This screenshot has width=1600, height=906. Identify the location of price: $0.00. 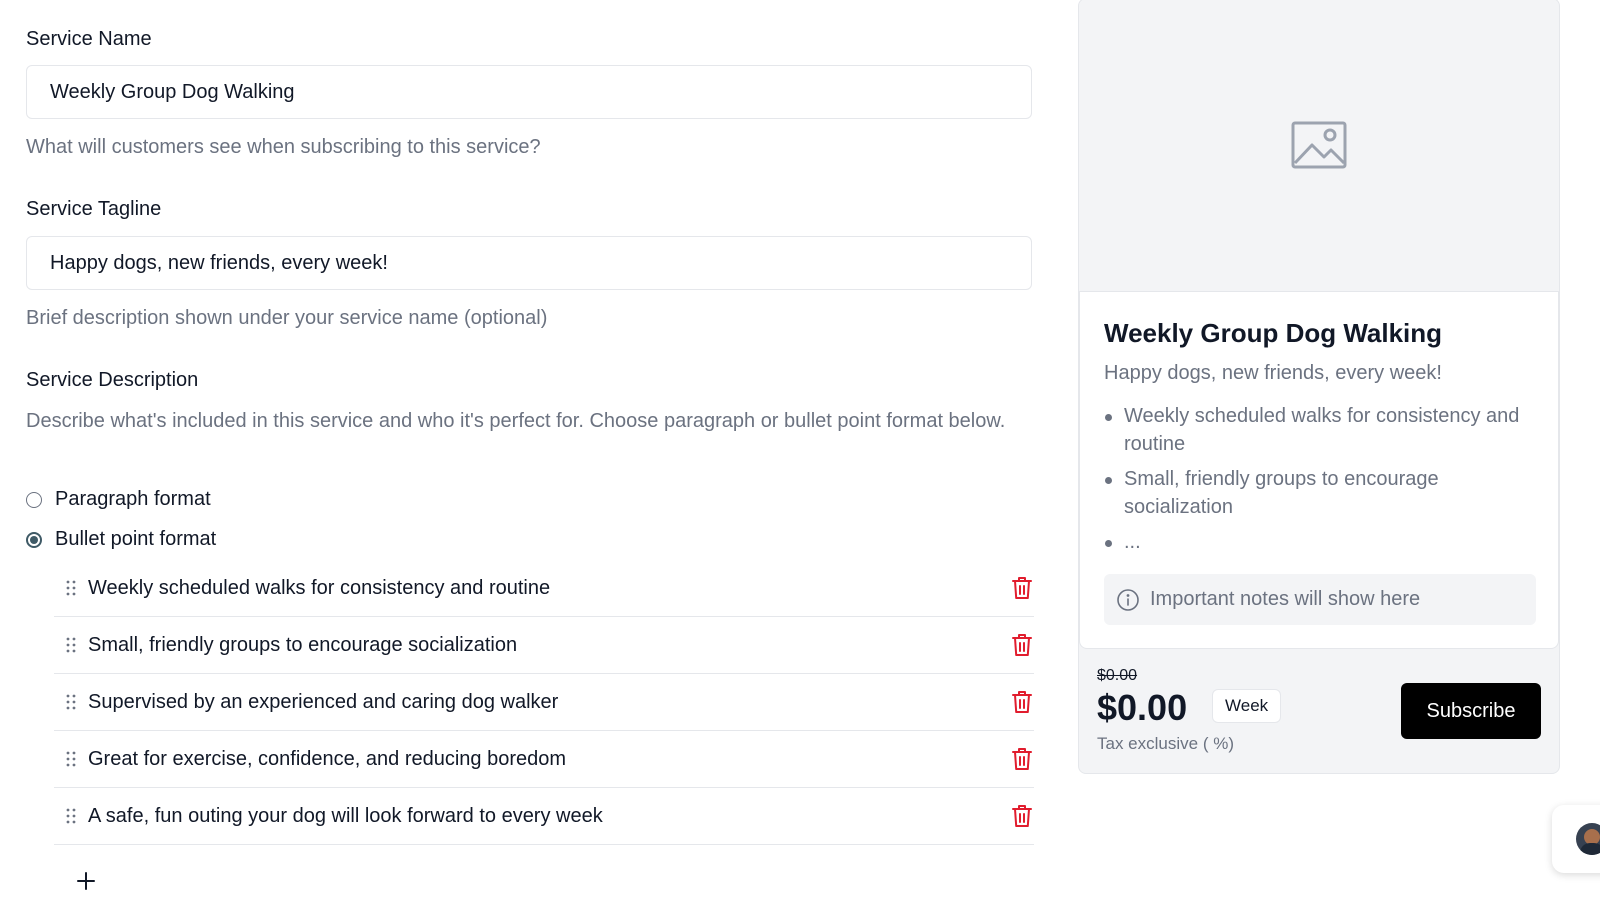
(1142, 707).